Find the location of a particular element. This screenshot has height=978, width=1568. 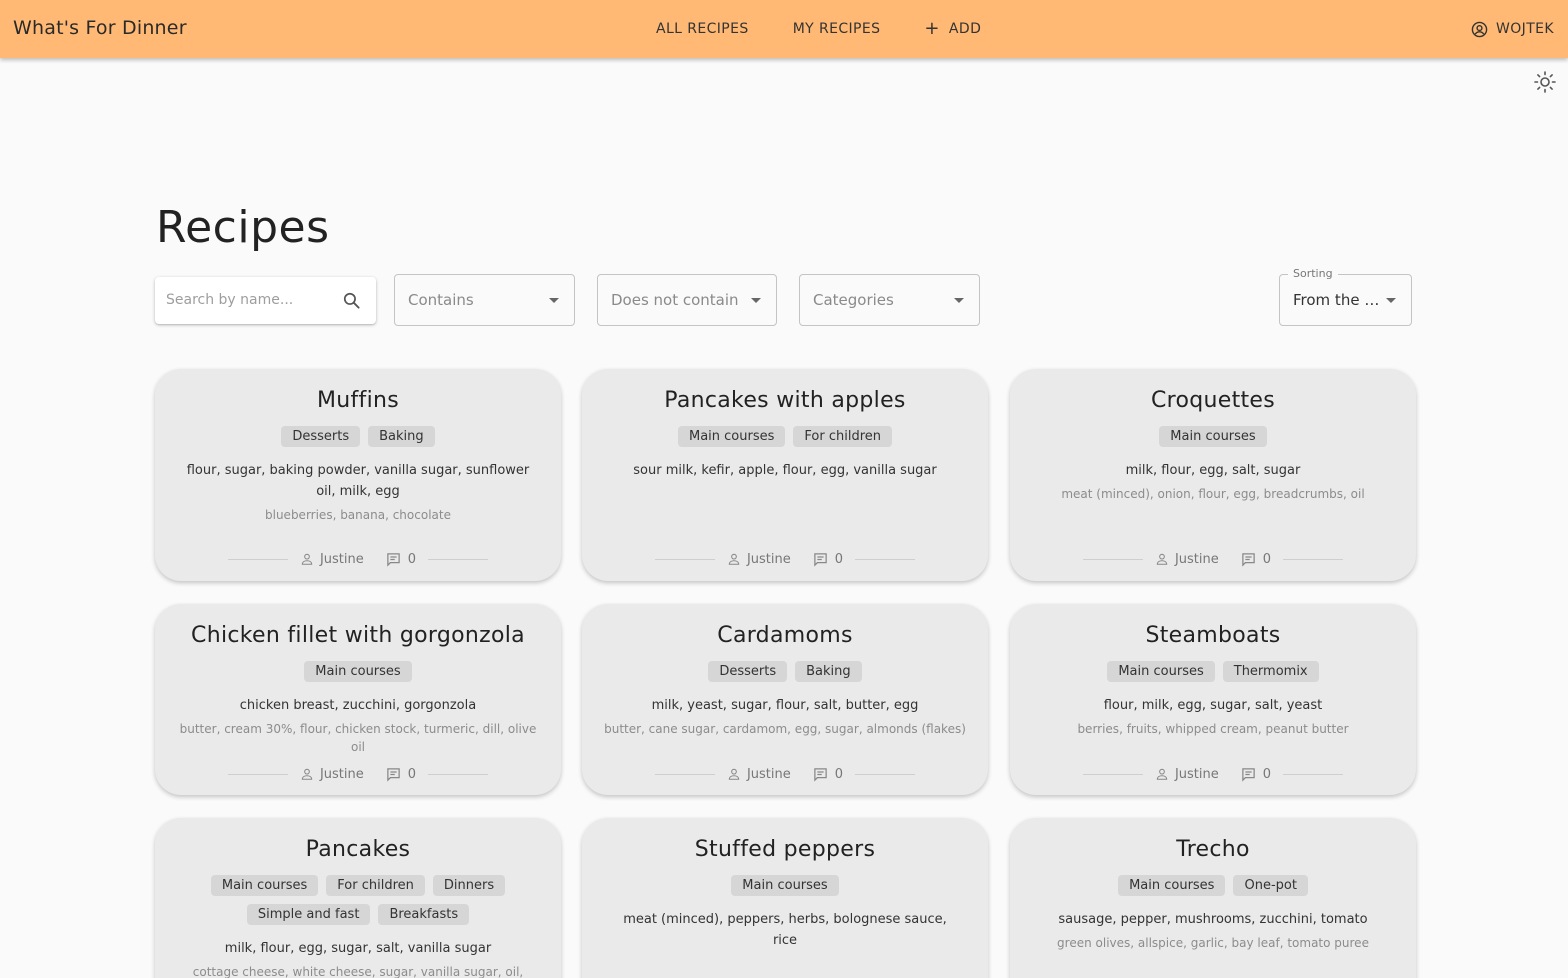

brand-title: What's For Dinner is located at coordinates (100, 28).